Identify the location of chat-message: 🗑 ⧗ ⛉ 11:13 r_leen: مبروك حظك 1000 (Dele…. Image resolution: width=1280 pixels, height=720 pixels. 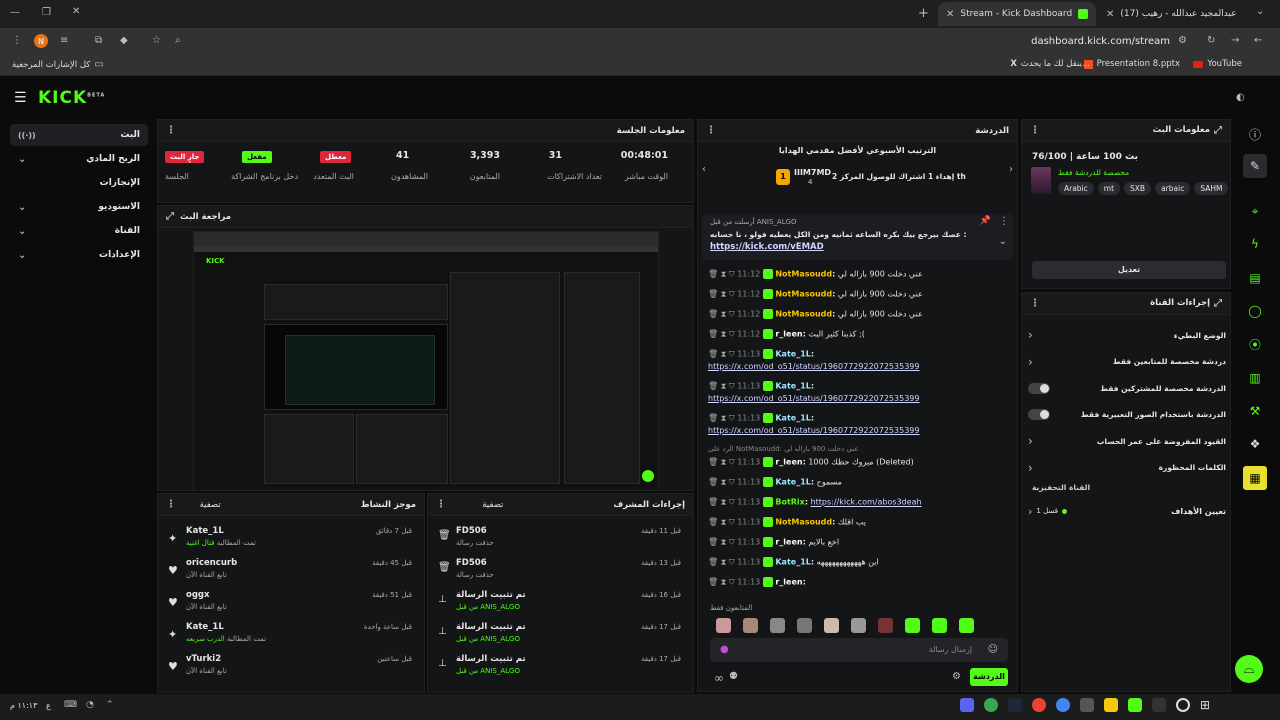
(857, 462).